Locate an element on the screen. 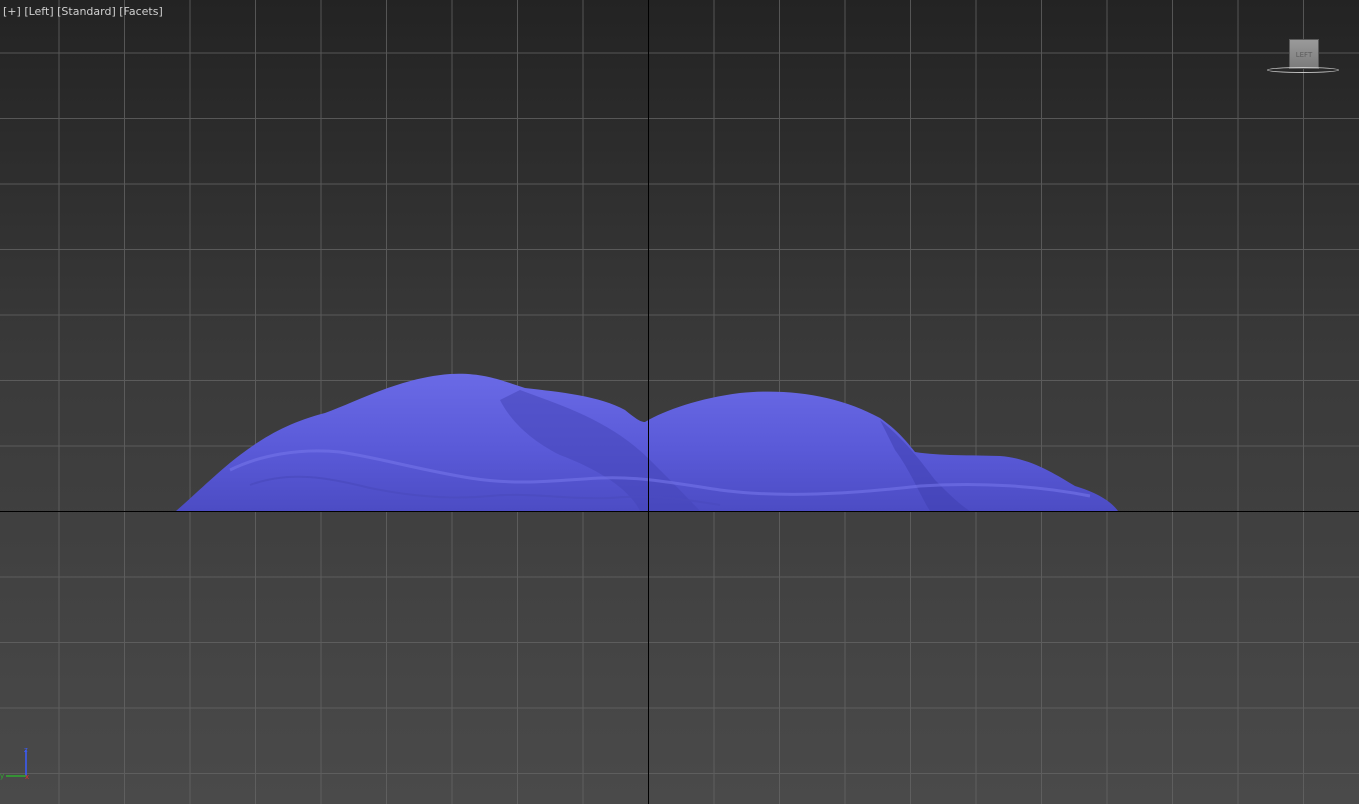 Image resolution: width=1359 pixels, height=804 pixels. viewport-edges-menu: [Facets] is located at coordinates (141, 11).